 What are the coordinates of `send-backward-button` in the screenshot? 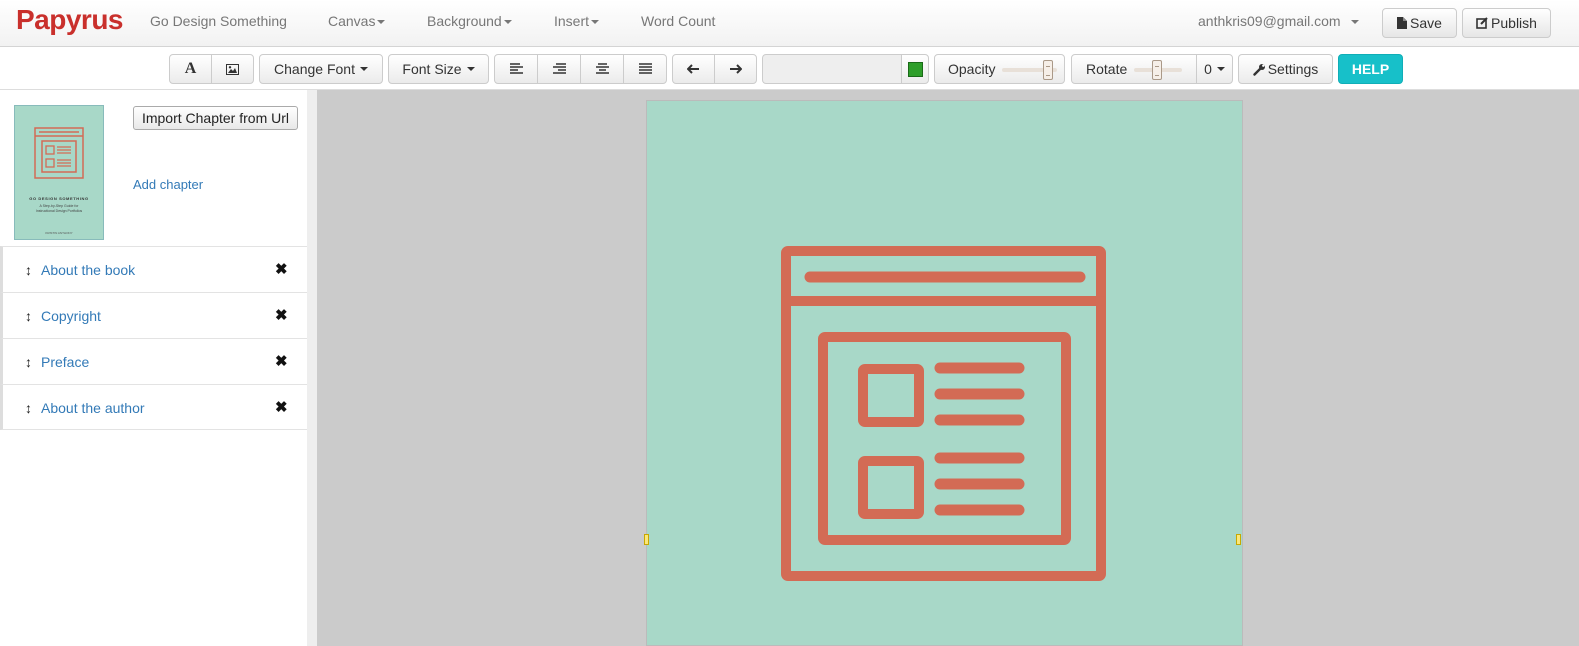 It's located at (693, 69).